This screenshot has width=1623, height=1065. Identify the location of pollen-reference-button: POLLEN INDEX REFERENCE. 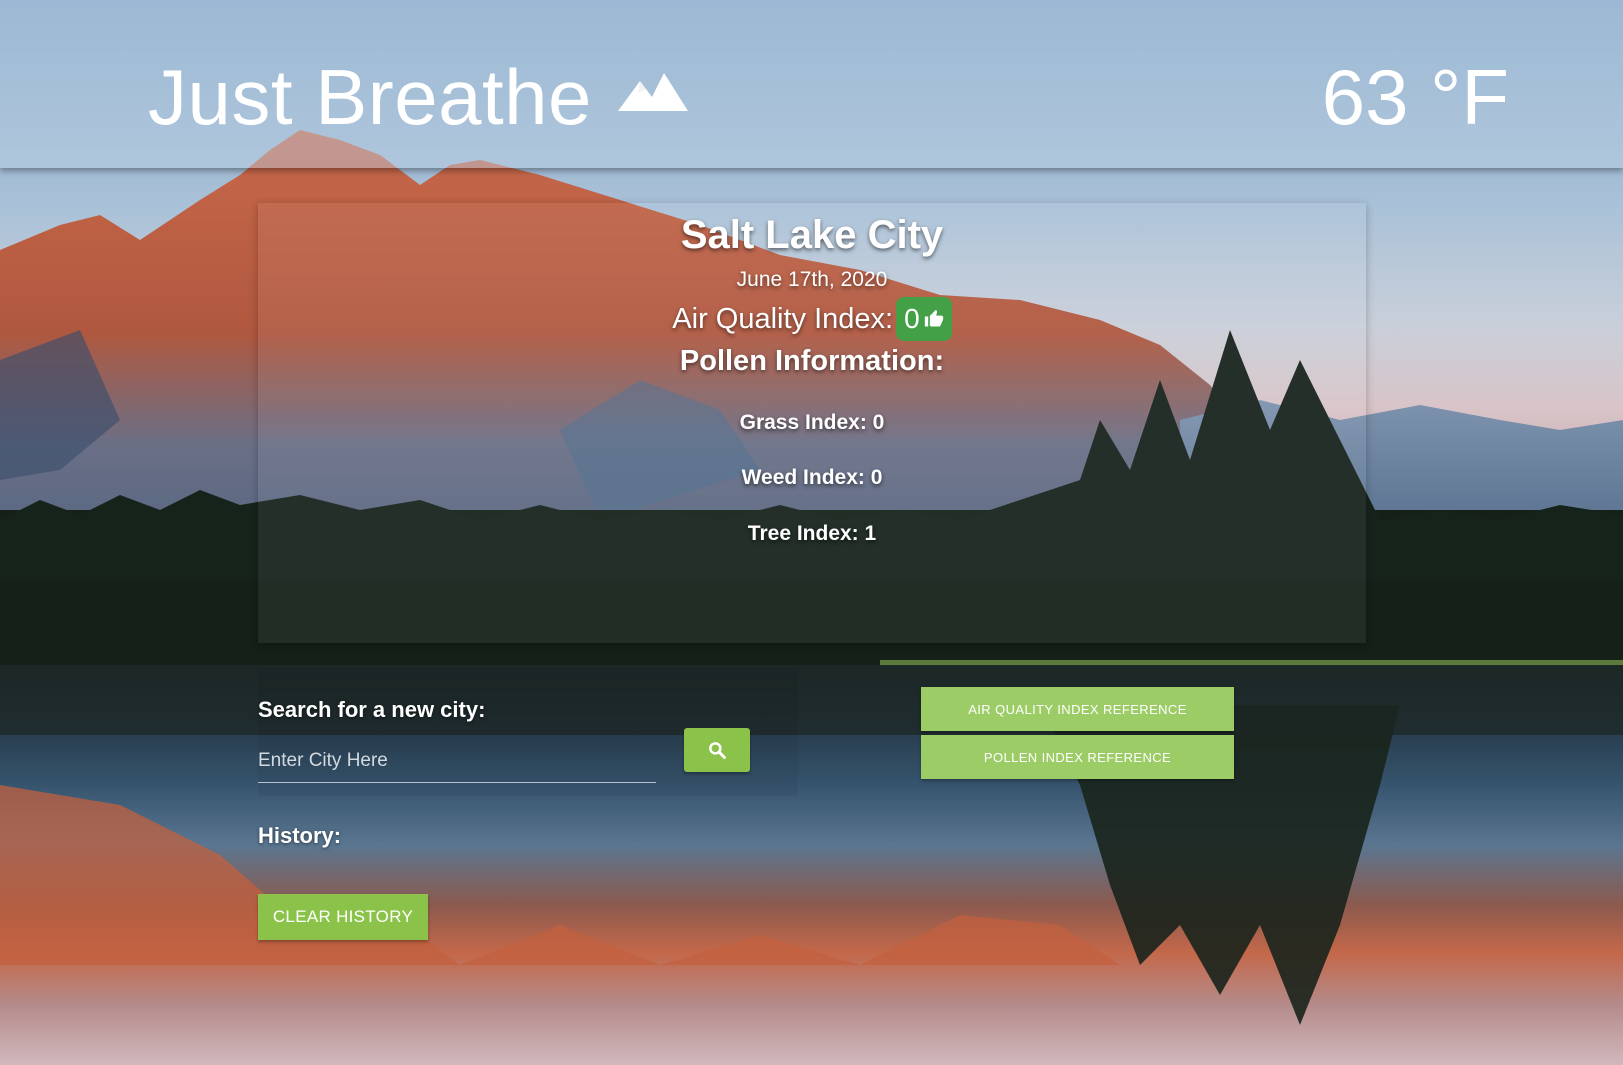
(1077, 757).